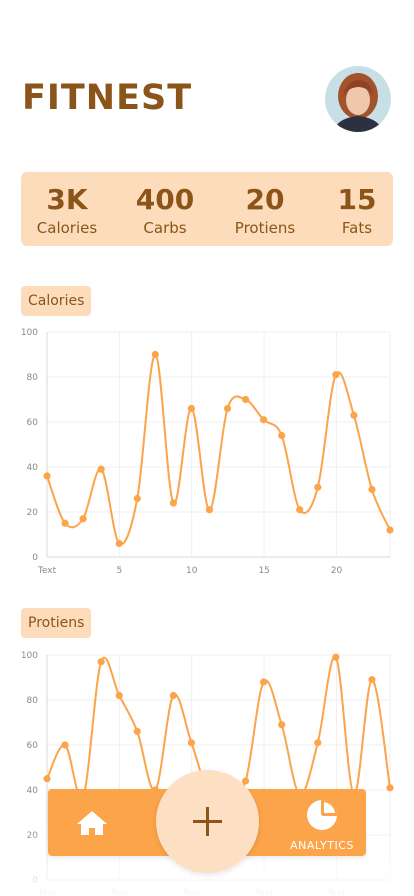  Describe the element at coordinates (263, 571) in the screenshot. I see `x-tick-label: 15` at that location.